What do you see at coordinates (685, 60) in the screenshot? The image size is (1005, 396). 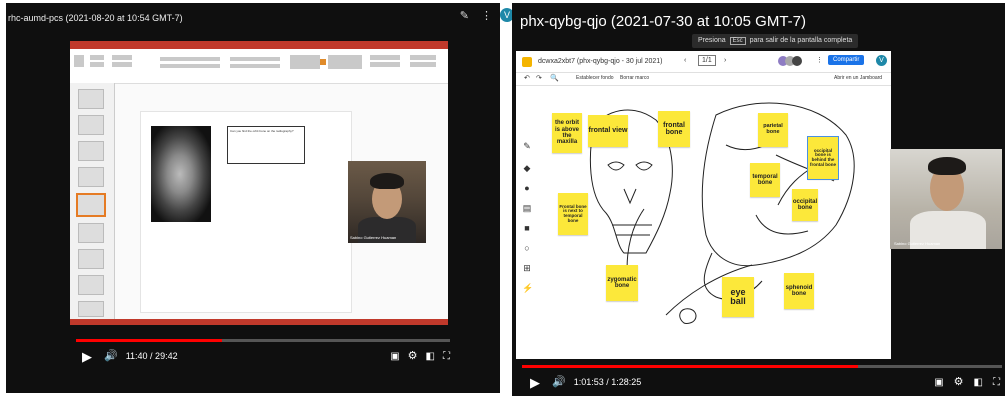 I see `prev-frame-icon: ‹` at bounding box center [685, 60].